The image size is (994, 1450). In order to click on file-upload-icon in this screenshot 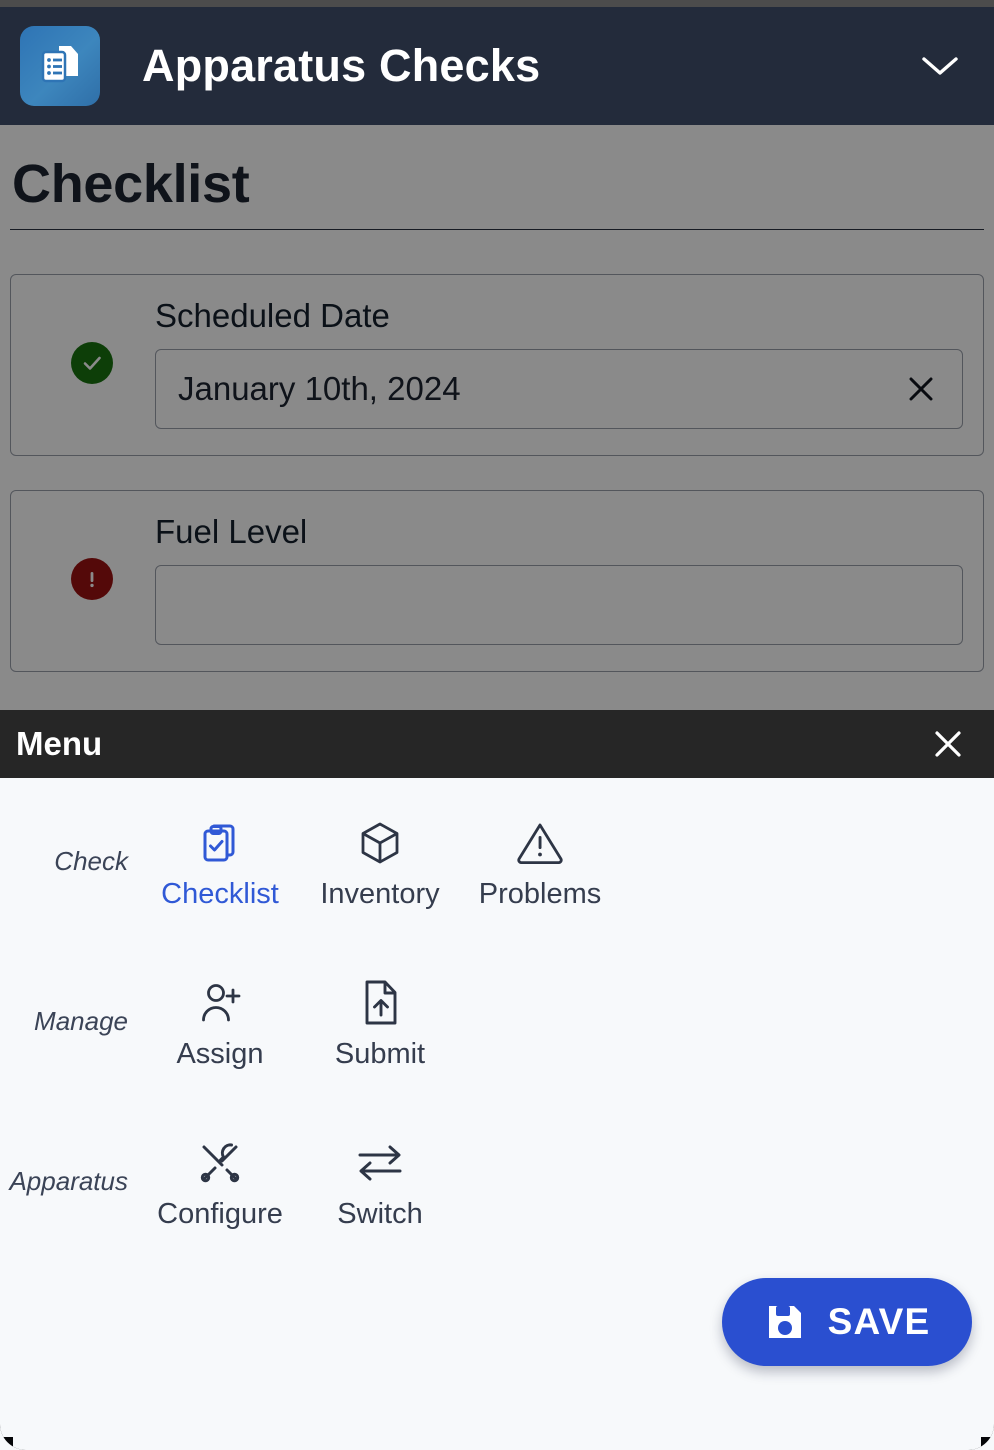, I will do `click(380, 1003)`.